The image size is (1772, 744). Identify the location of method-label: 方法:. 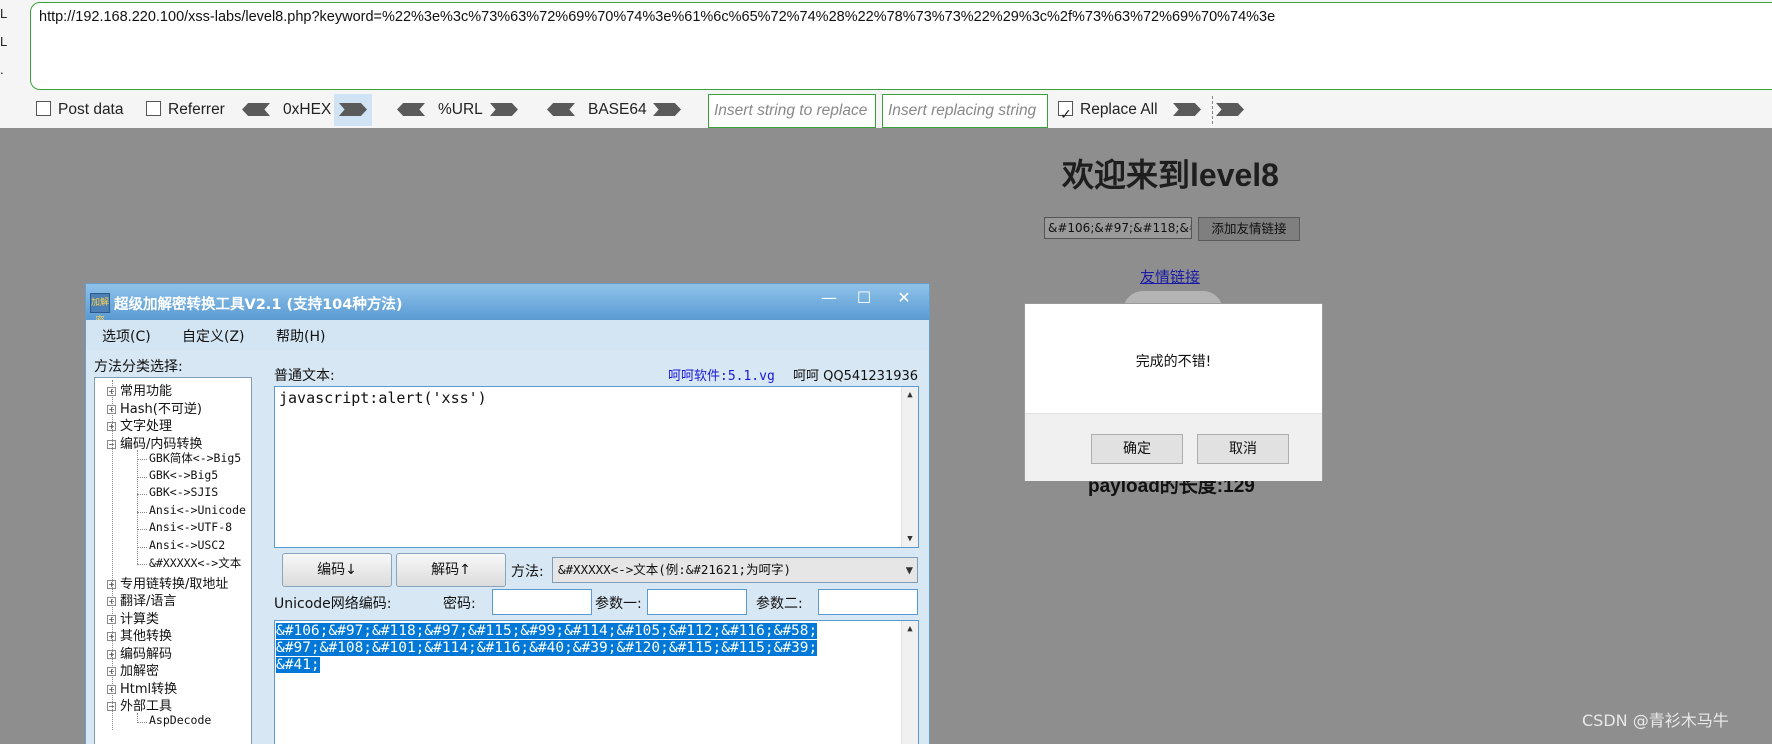
(527, 572).